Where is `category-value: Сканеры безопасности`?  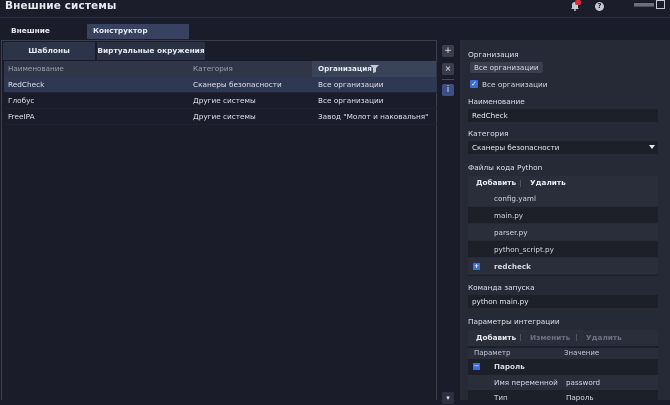
category-value: Сканеры безопасности is located at coordinates (516, 147).